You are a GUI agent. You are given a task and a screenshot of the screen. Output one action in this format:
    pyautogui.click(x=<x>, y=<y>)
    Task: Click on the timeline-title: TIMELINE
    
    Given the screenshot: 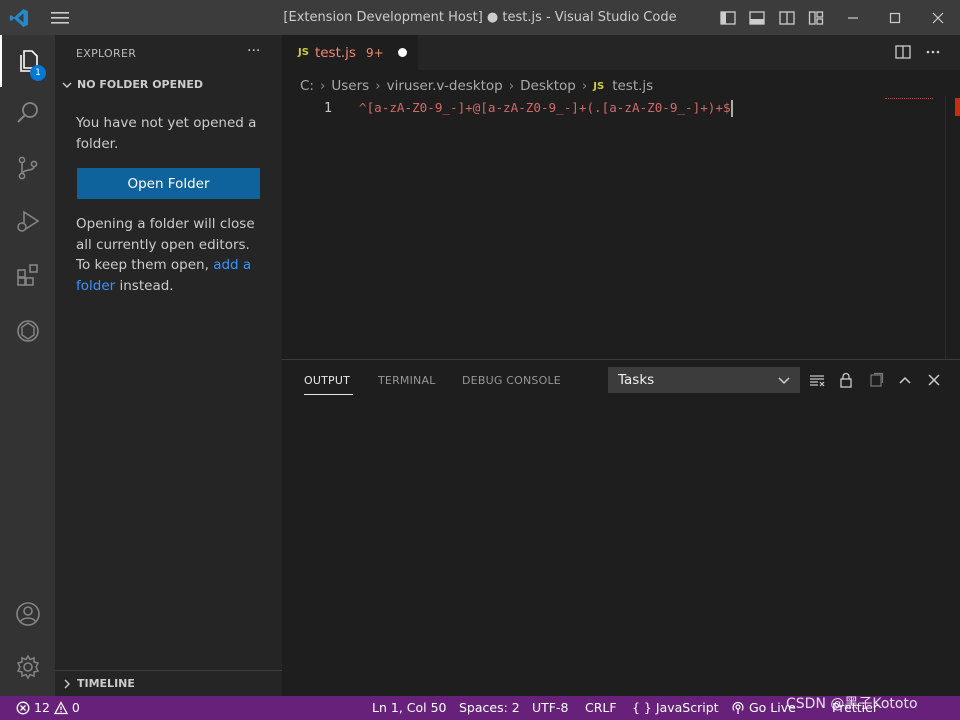 What is the action you would take?
    pyautogui.click(x=106, y=683)
    